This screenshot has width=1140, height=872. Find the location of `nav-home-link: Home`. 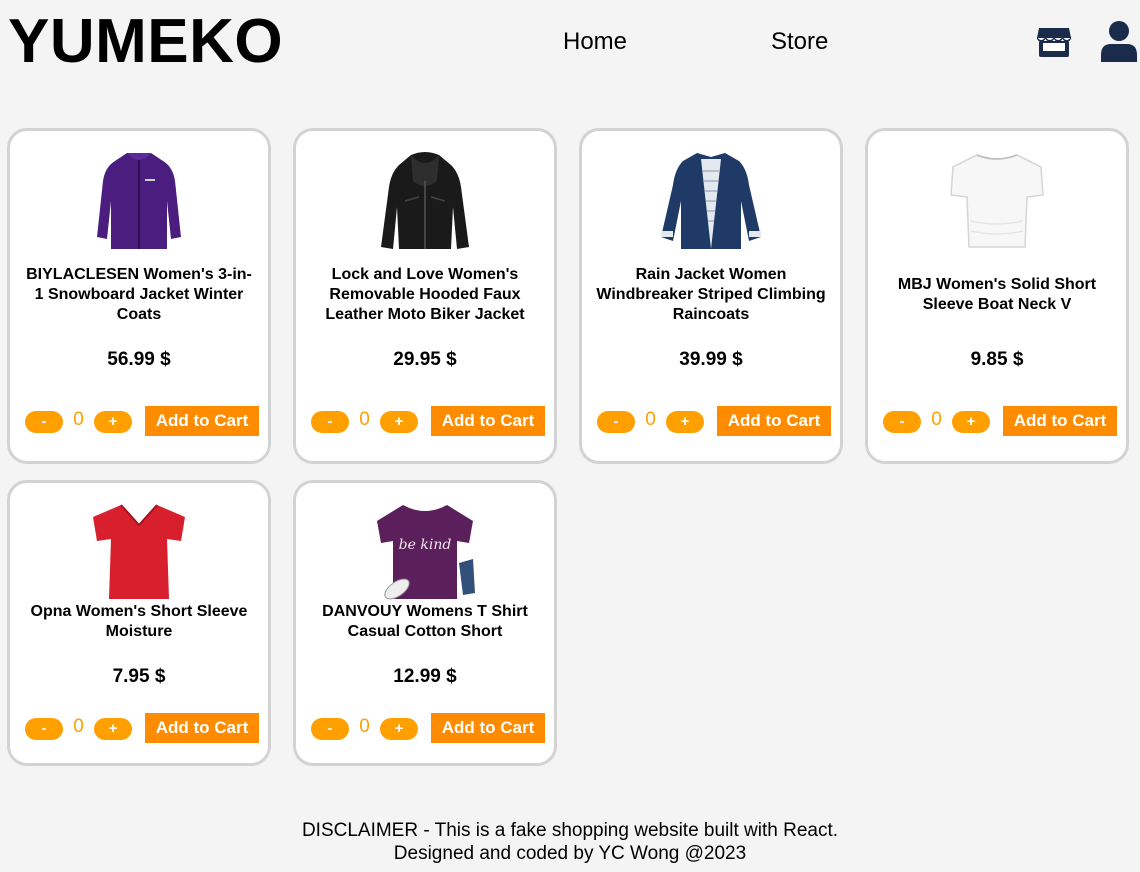

nav-home-link: Home is located at coordinates (595, 42).